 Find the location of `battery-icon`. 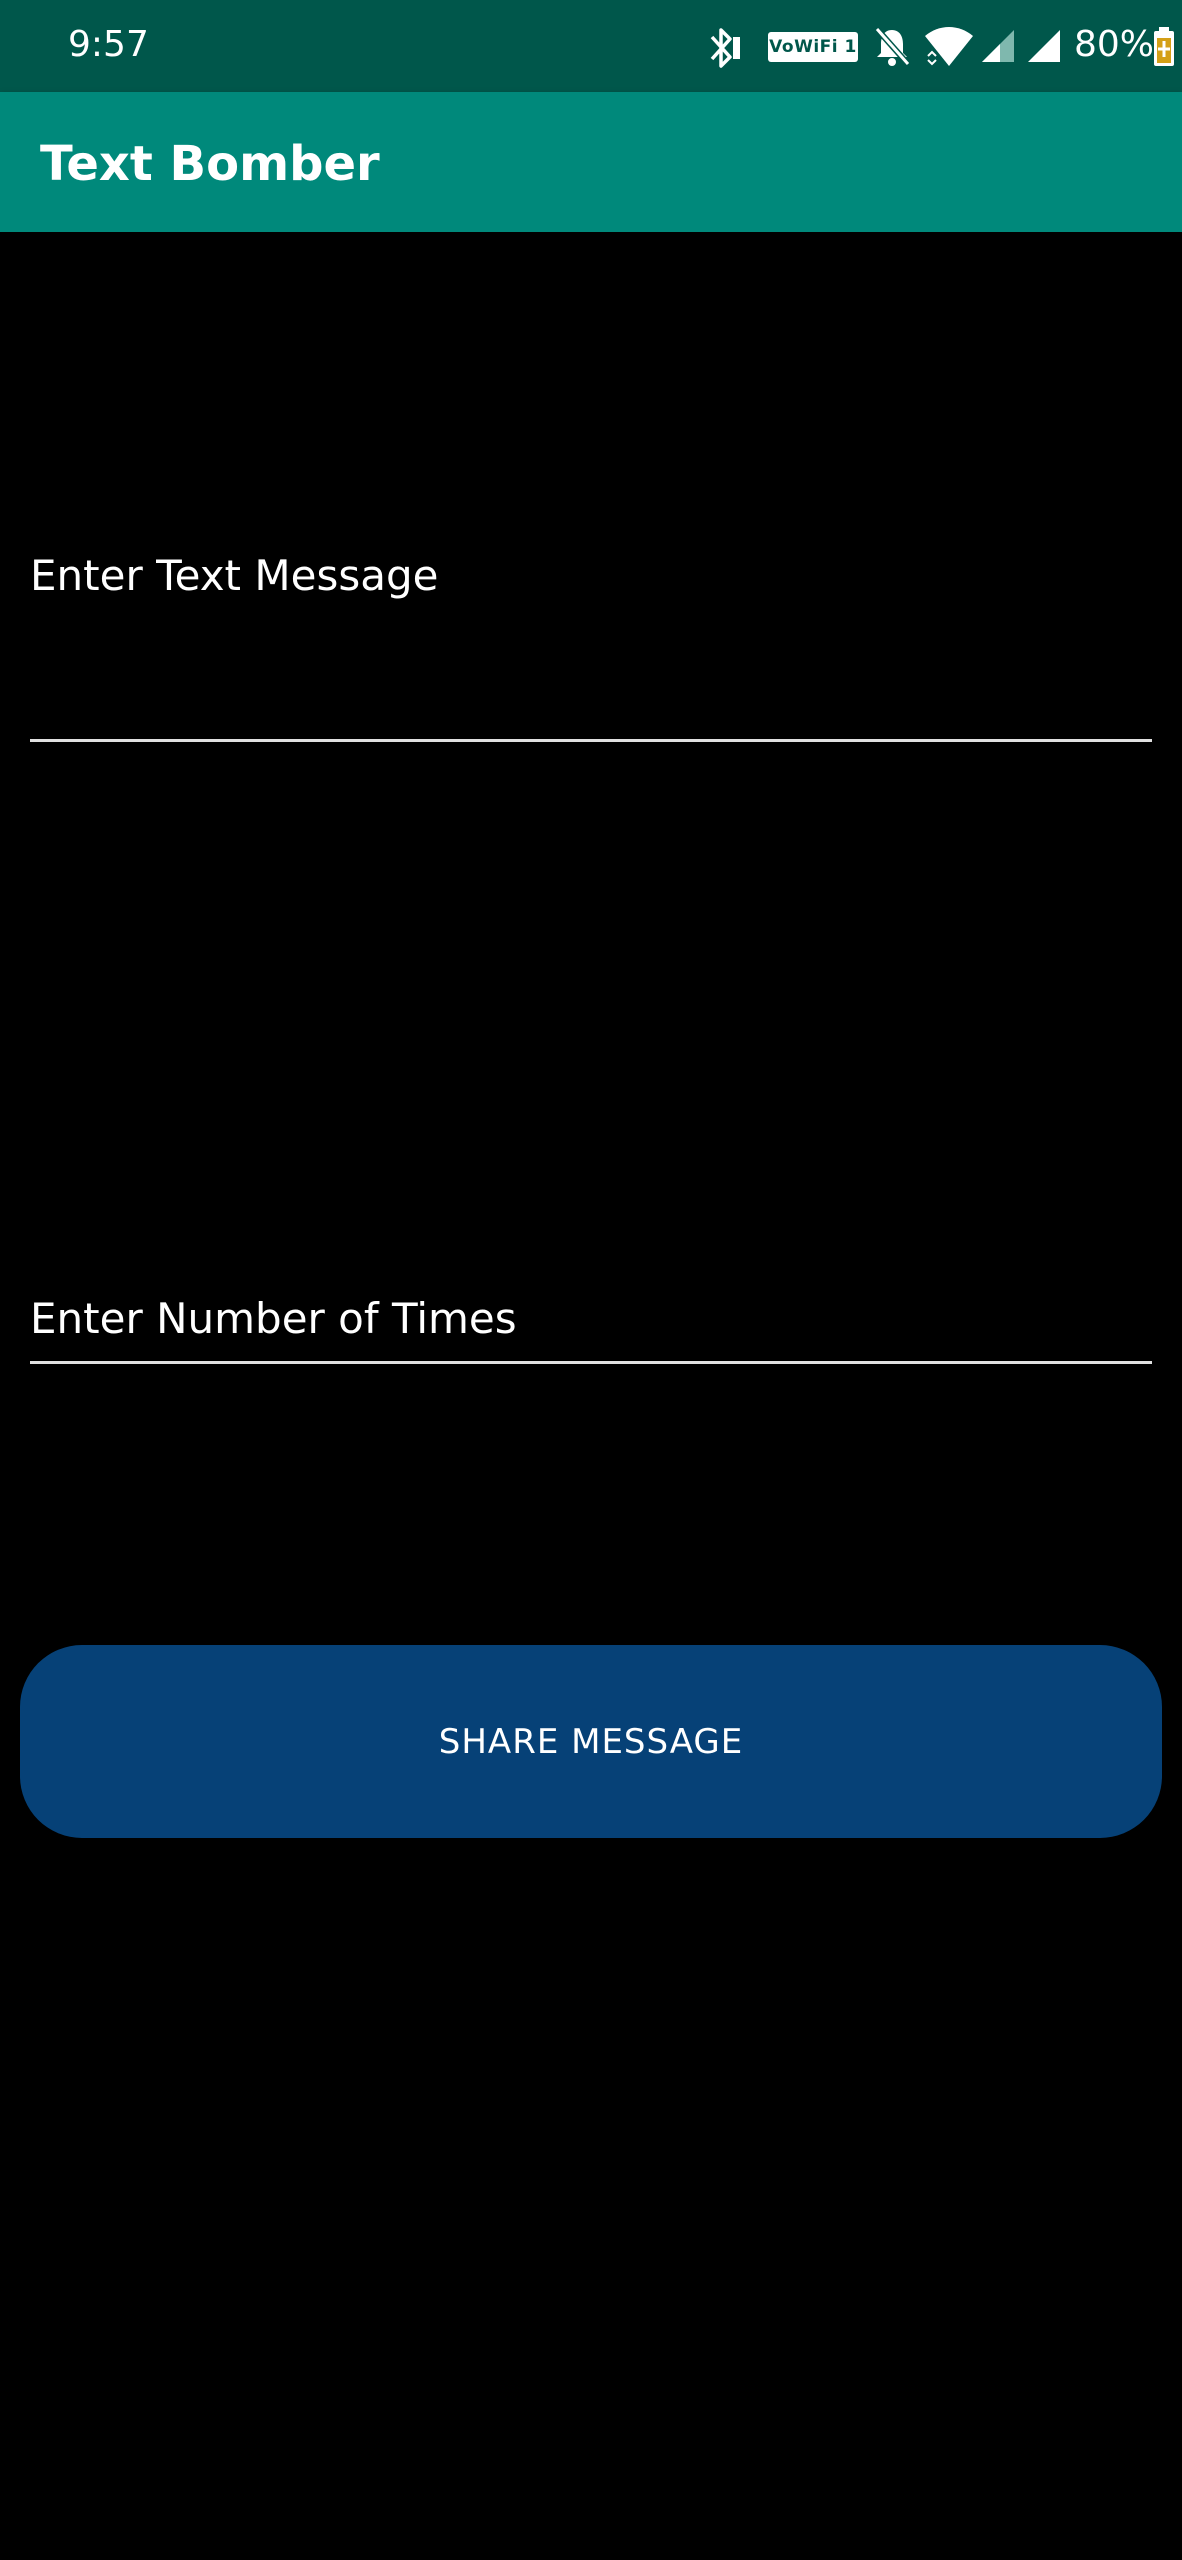

battery-icon is located at coordinates (1164, 46).